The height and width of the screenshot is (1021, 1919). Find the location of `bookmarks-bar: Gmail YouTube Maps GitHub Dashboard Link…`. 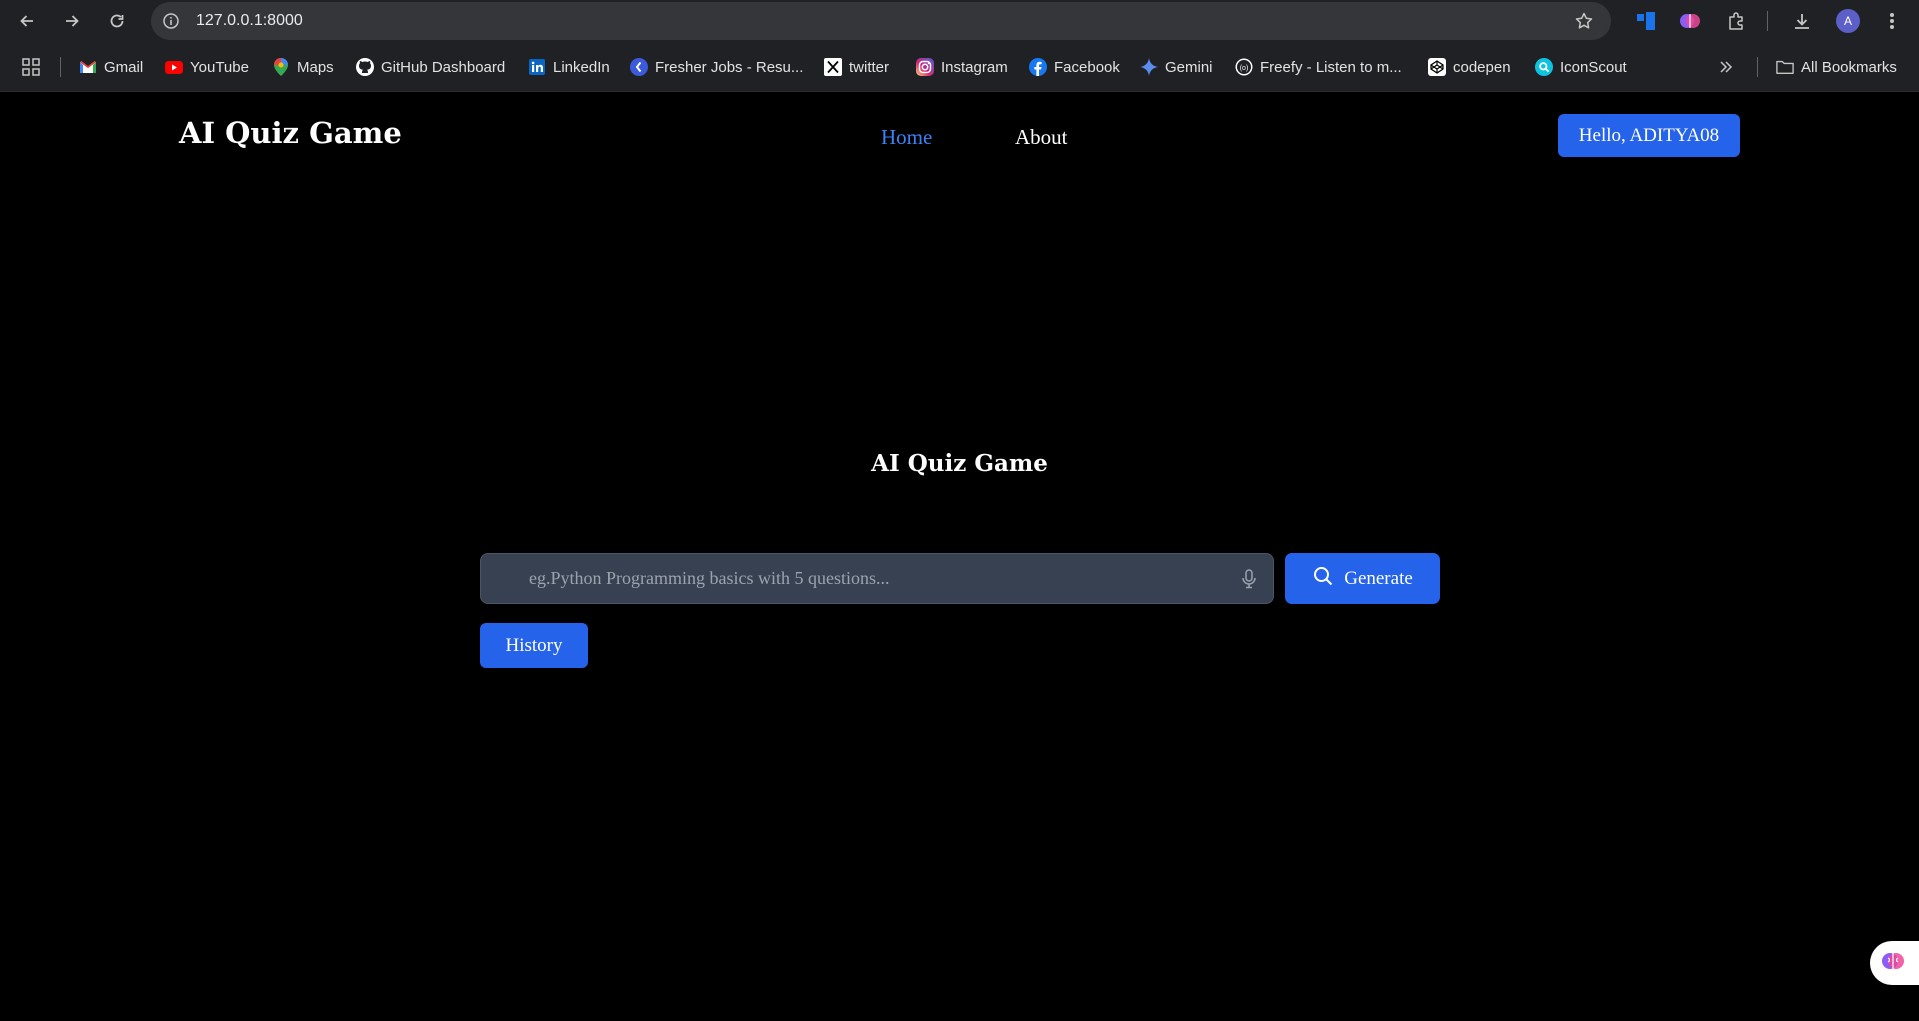

bookmarks-bar: Gmail YouTube Maps GitHub Dashboard Link… is located at coordinates (959, 67).